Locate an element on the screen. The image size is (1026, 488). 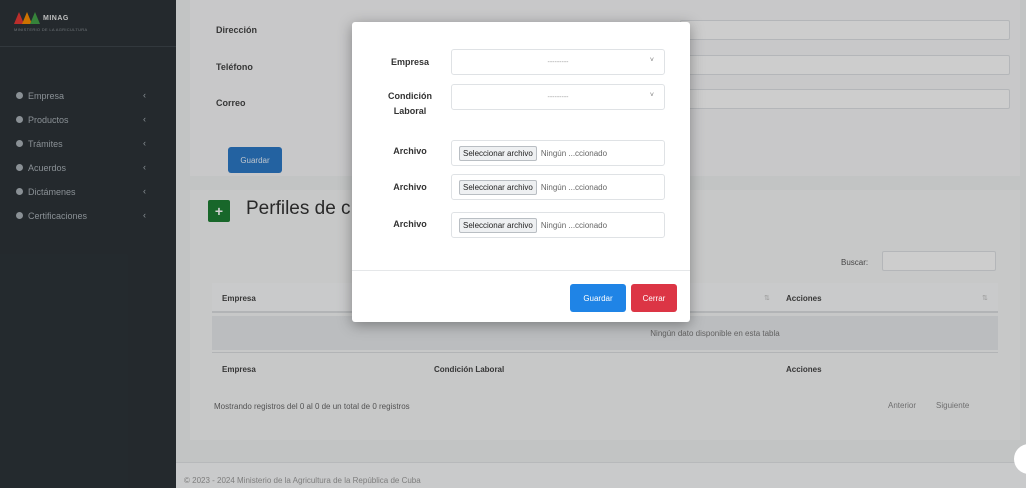
empresa-select-value: --------- is located at coordinates (558, 62).